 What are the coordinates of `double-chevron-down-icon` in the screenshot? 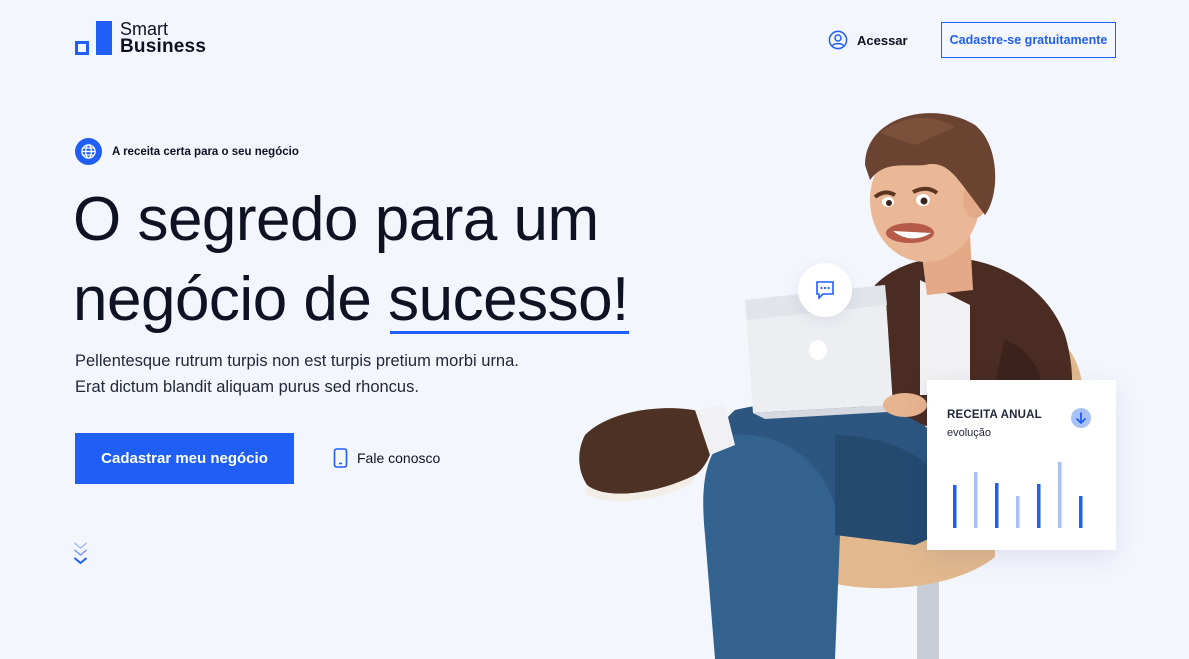 It's located at (80, 555).